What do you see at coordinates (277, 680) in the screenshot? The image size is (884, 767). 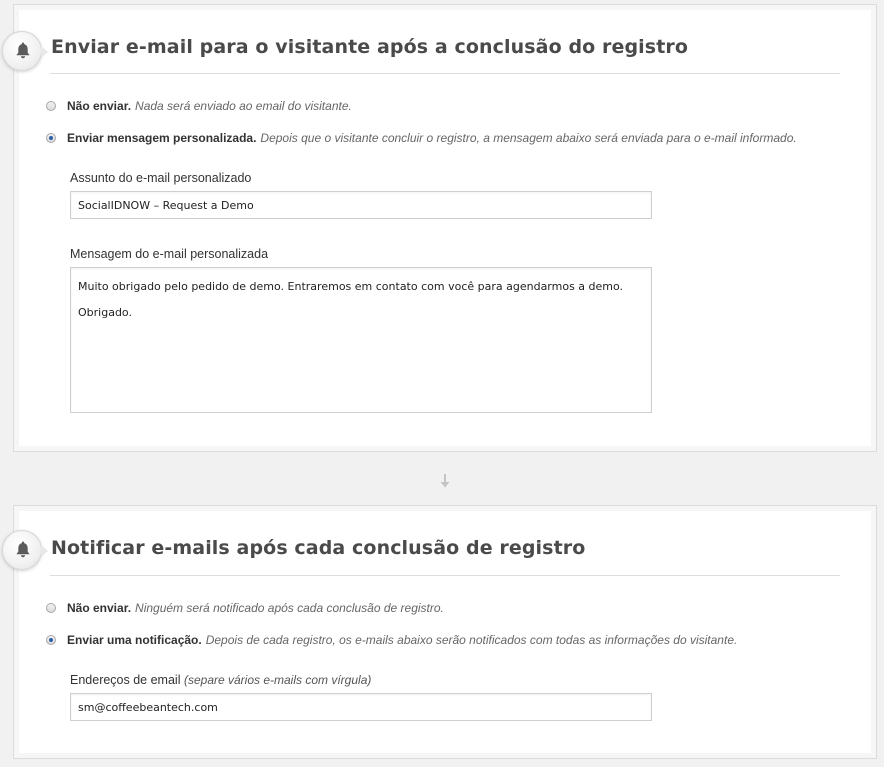 I see `emails-hint: (separe vários e-mails com vírgula)` at bounding box center [277, 680].